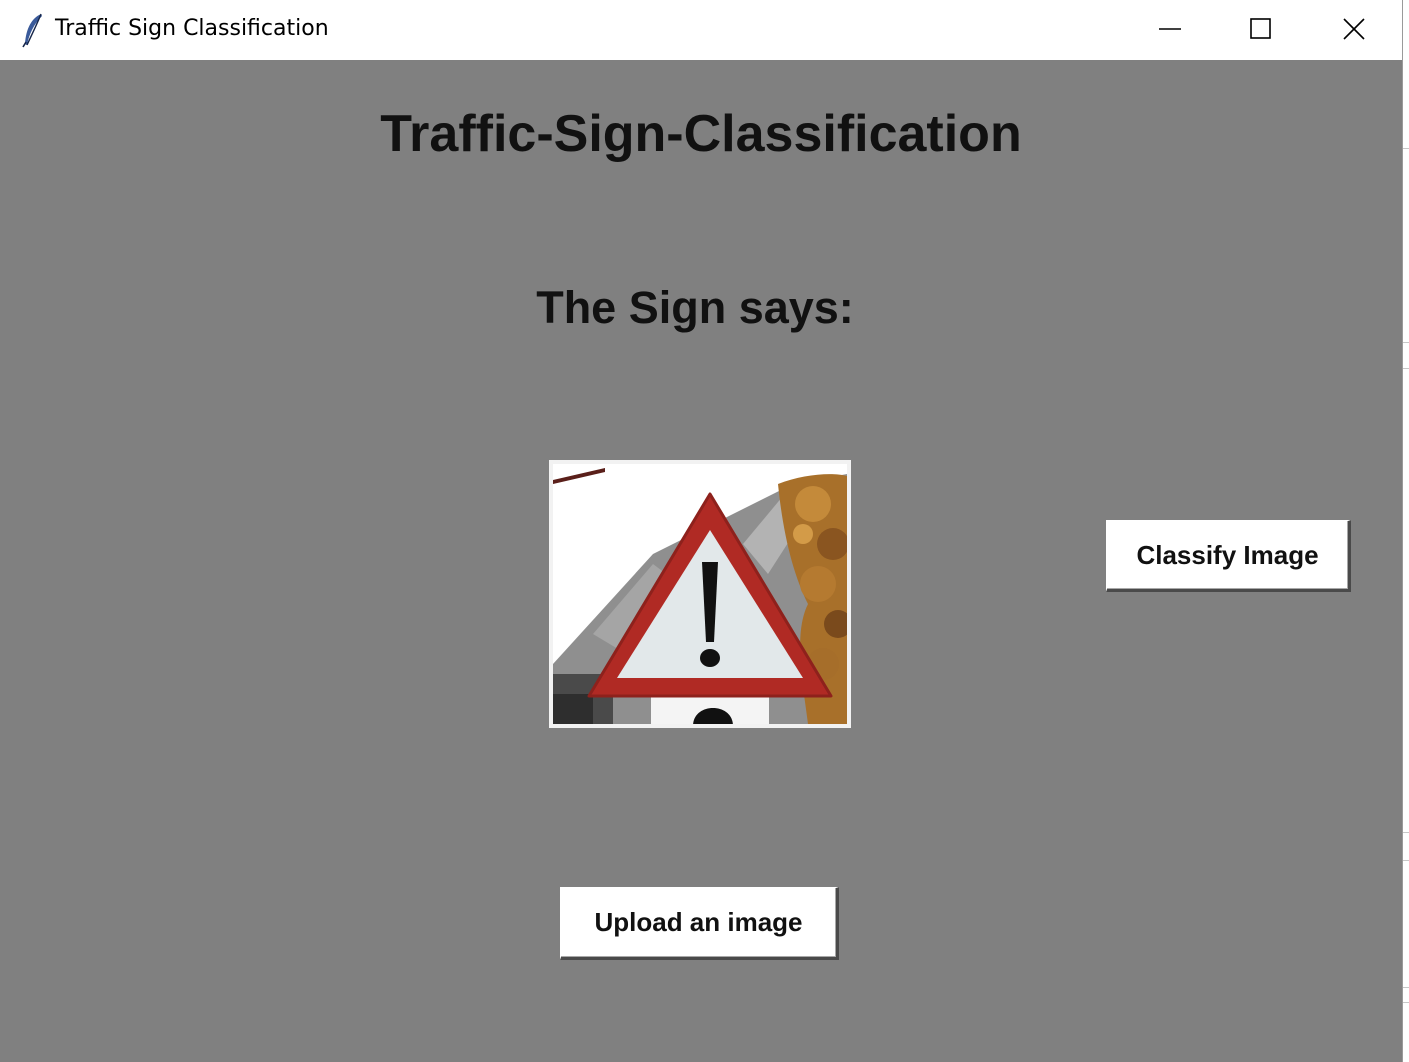 This screenshot has width=1409, height=1062. What do you see at coordinates (701, 30) in the screenshot?
I see `title-bar: Traffic Sign Classification` at bounding box center [701, 30].